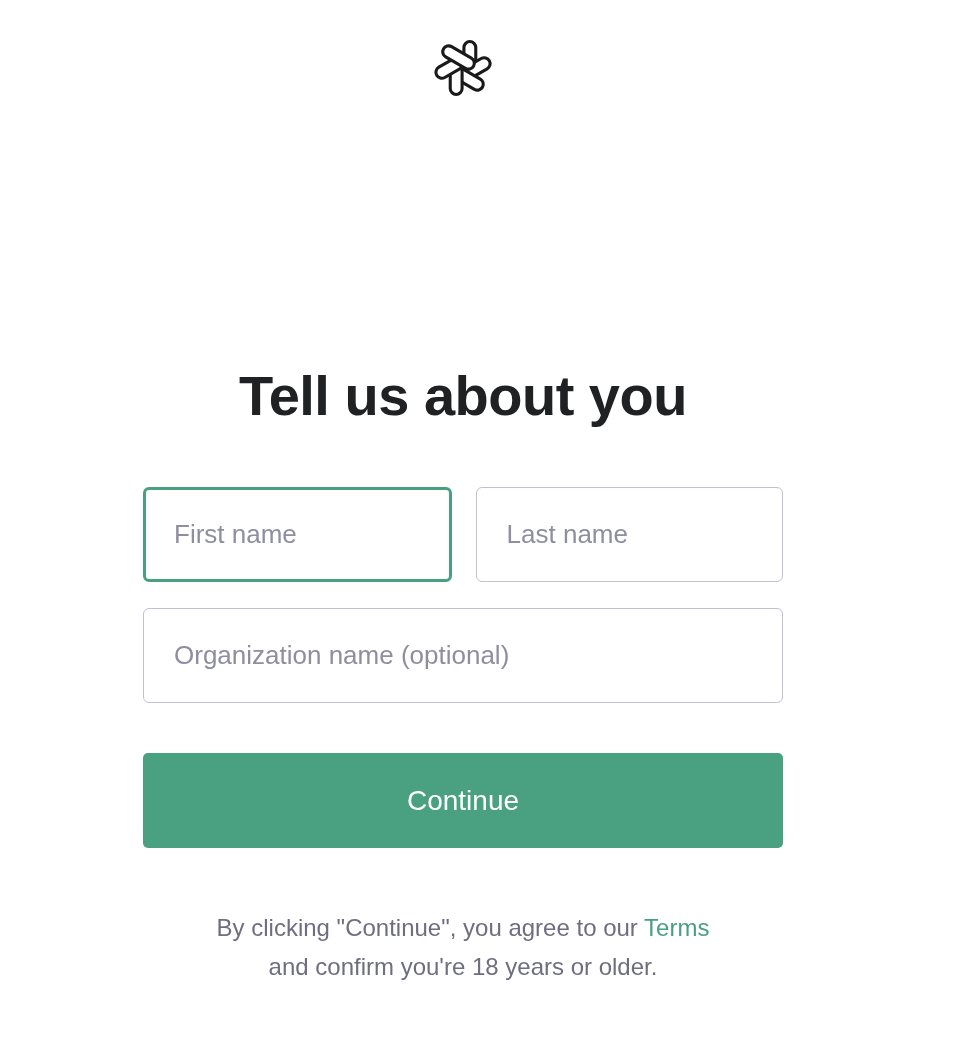 The width and height of the screenshot is (970, 1062). Describe the element at coordinates (463, 948) in the screenshot. I see `agreement-text: By clicking "Continue", you agree to our Terms and confirm you're 18 years or older.` at that location.